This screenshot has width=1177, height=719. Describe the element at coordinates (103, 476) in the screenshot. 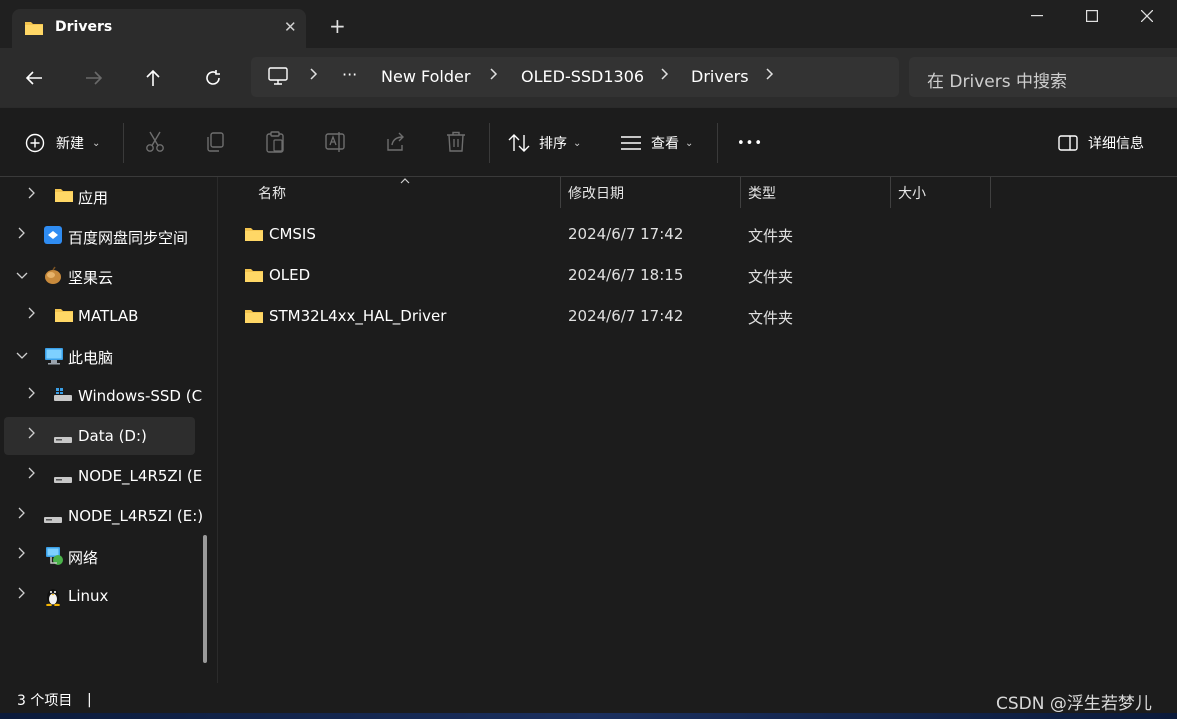

I see `sidebar-item-node-e-nested: NODE_L4R5ZI (E` at that location.